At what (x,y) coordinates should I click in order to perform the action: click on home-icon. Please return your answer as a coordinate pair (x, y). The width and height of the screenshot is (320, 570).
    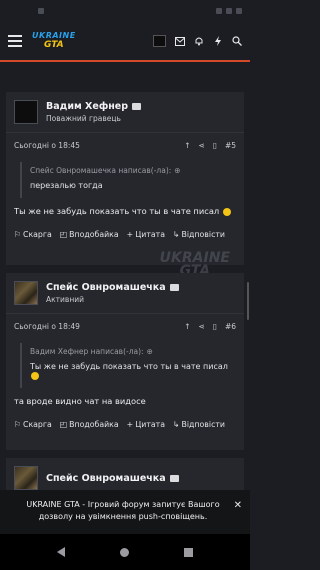
    Looking at the image, I should click on (124, 552).